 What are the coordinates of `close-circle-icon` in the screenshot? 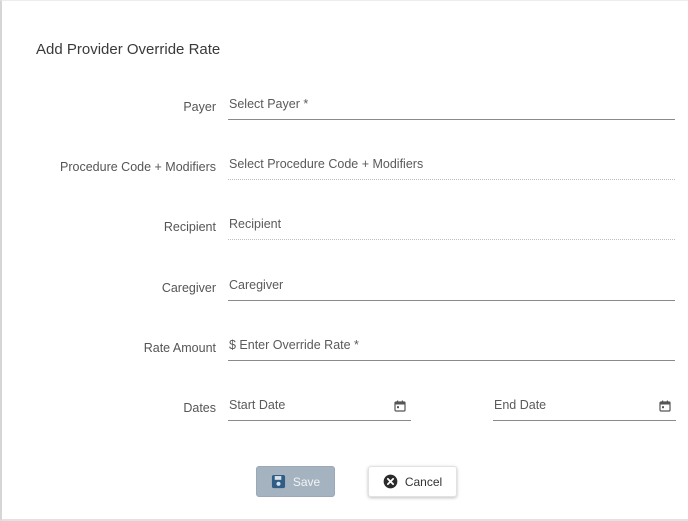 It's located at (390, 481).